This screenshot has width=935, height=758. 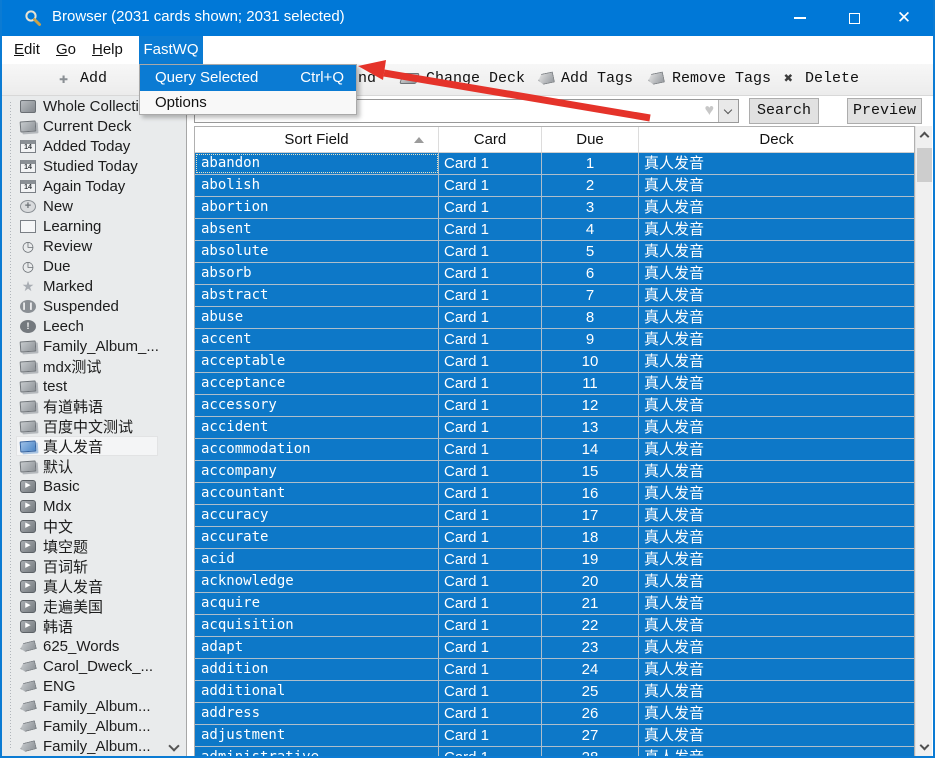 I want to click on table-row: accommodation Card 1 14 真人发音, so click(x=554, y=450).